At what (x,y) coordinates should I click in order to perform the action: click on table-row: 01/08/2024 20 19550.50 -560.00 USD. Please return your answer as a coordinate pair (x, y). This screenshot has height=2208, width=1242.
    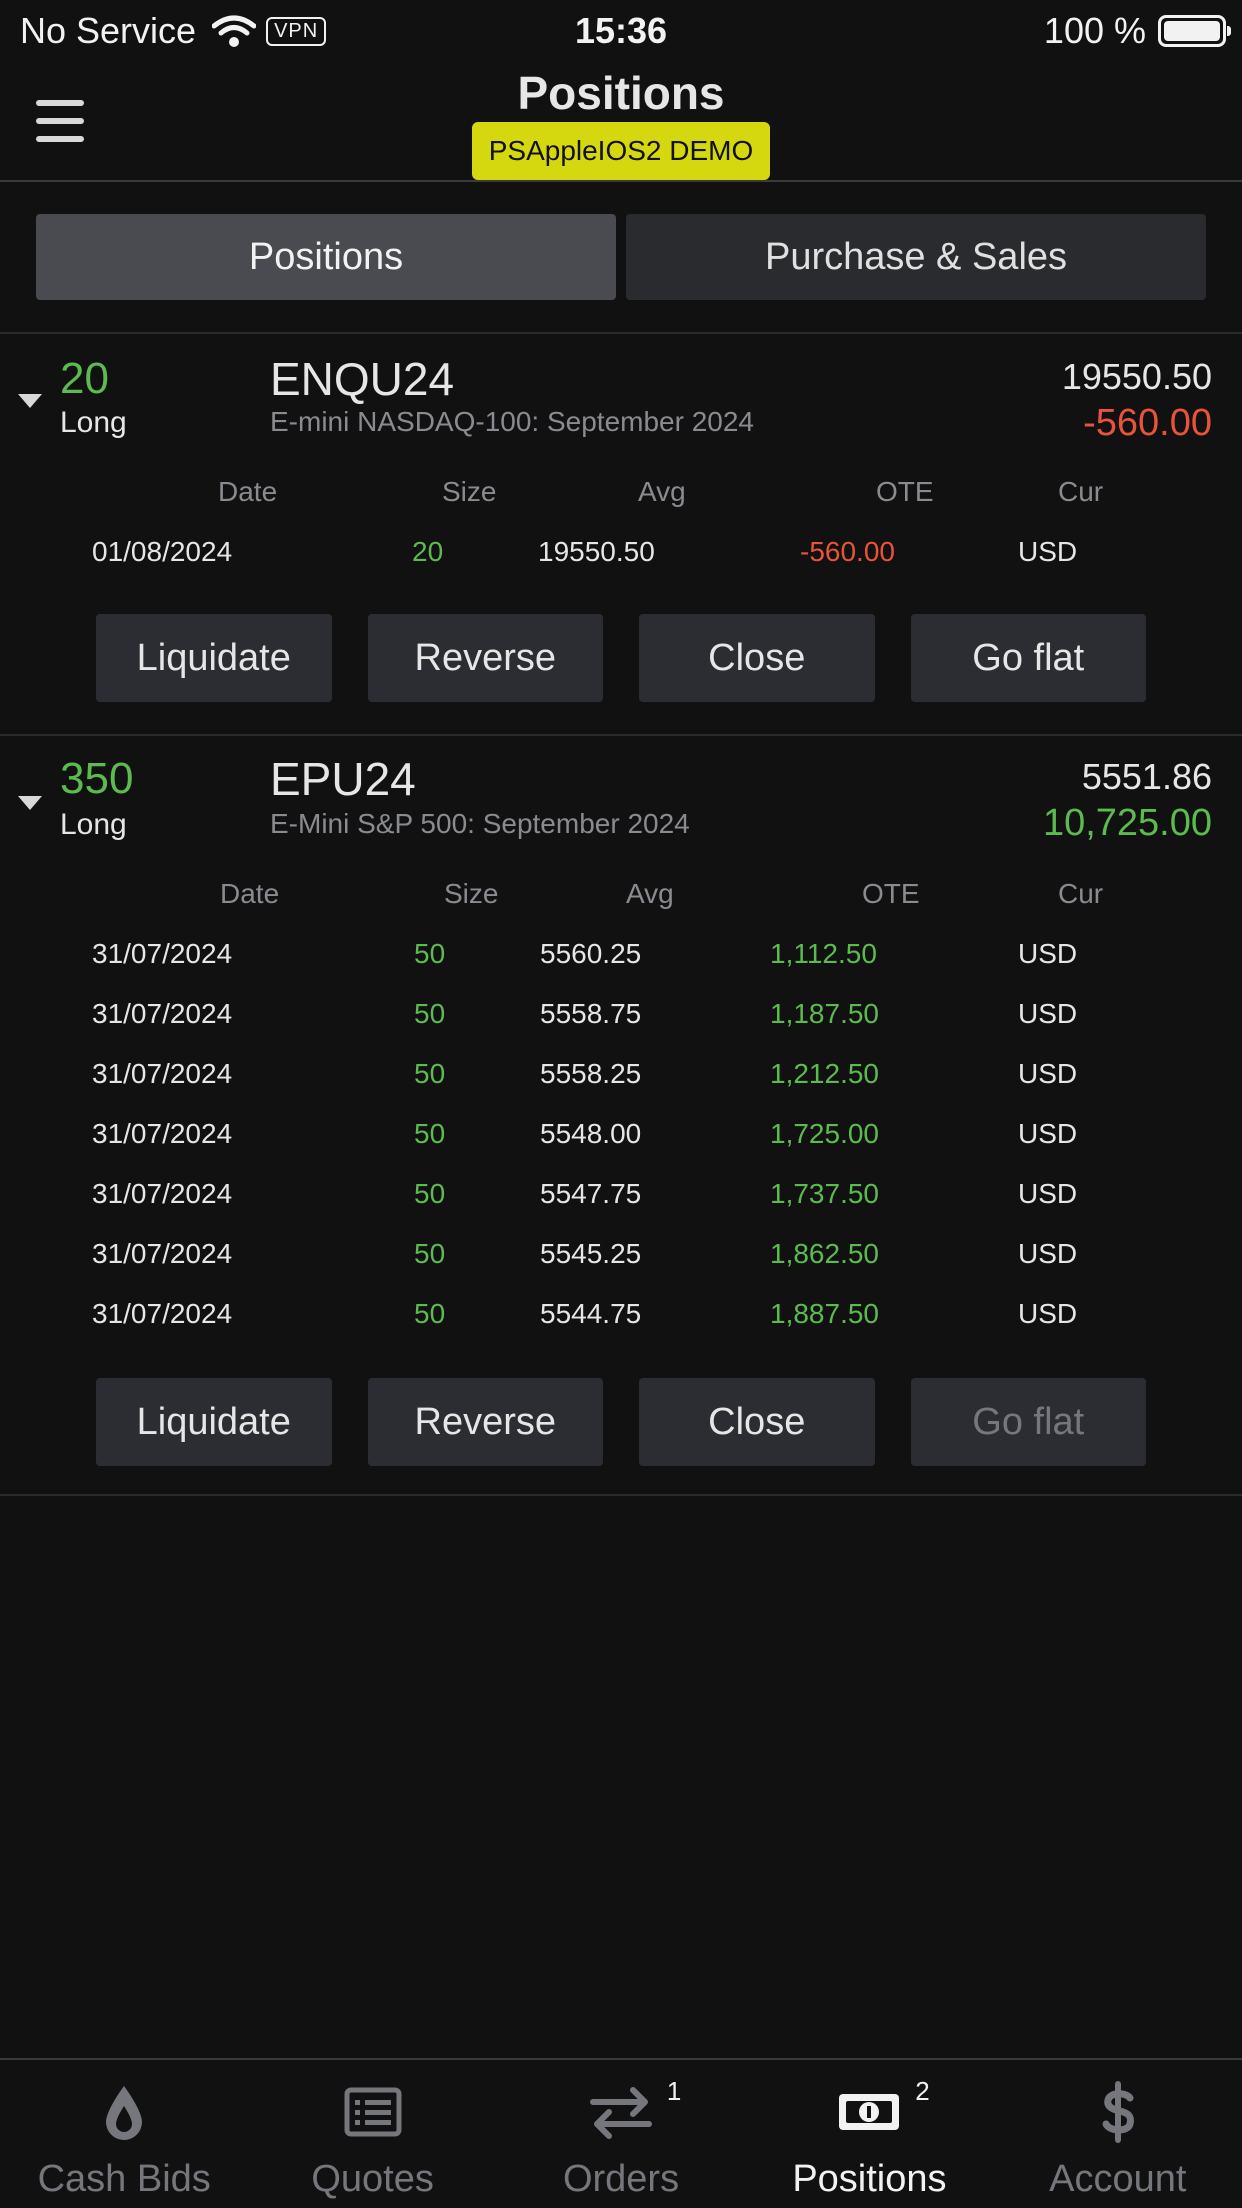
    Looking at the image, I should click on (621, 556).